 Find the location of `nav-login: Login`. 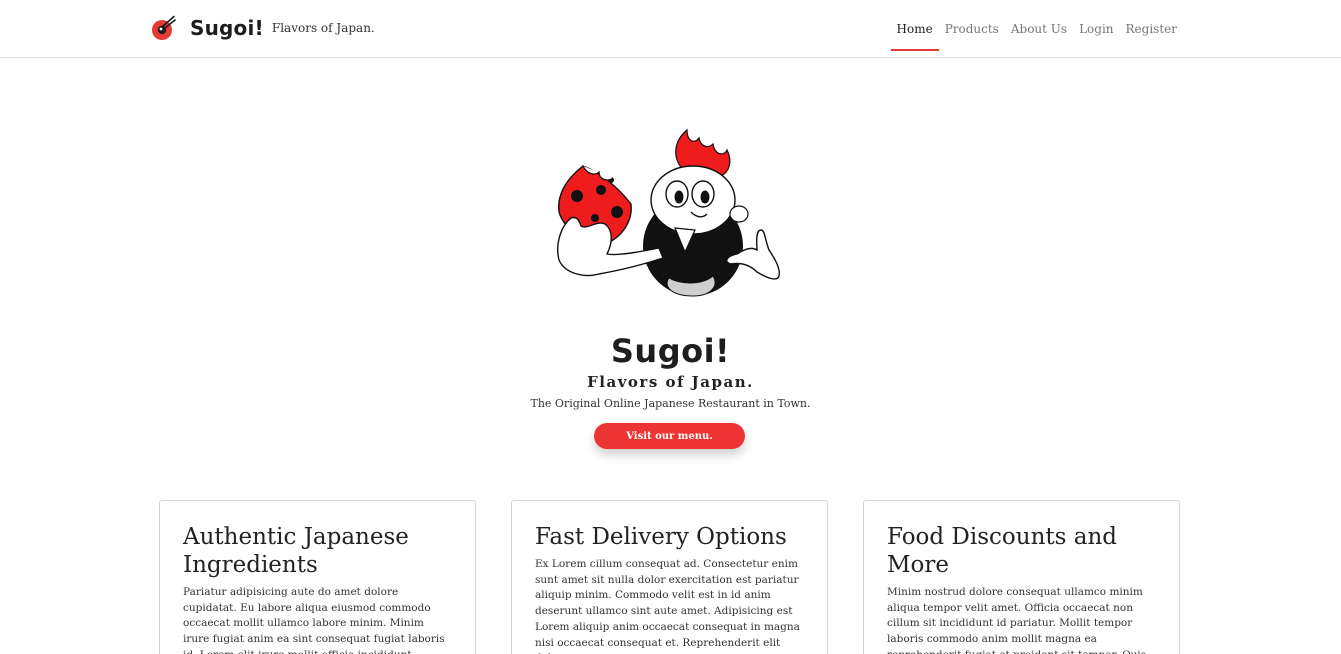

nav-login: Login is located at coordinates (1096, 29).